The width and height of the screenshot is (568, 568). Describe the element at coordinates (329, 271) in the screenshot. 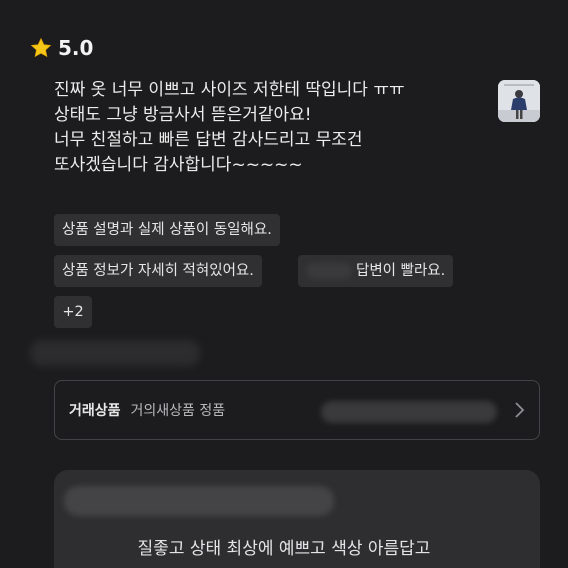

I see `redacted-block` at that location.